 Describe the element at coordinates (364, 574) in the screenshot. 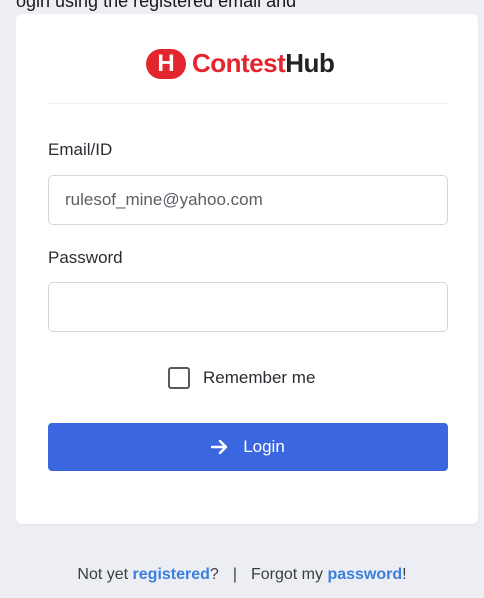

I see `forgot-password-link: password` at that location.